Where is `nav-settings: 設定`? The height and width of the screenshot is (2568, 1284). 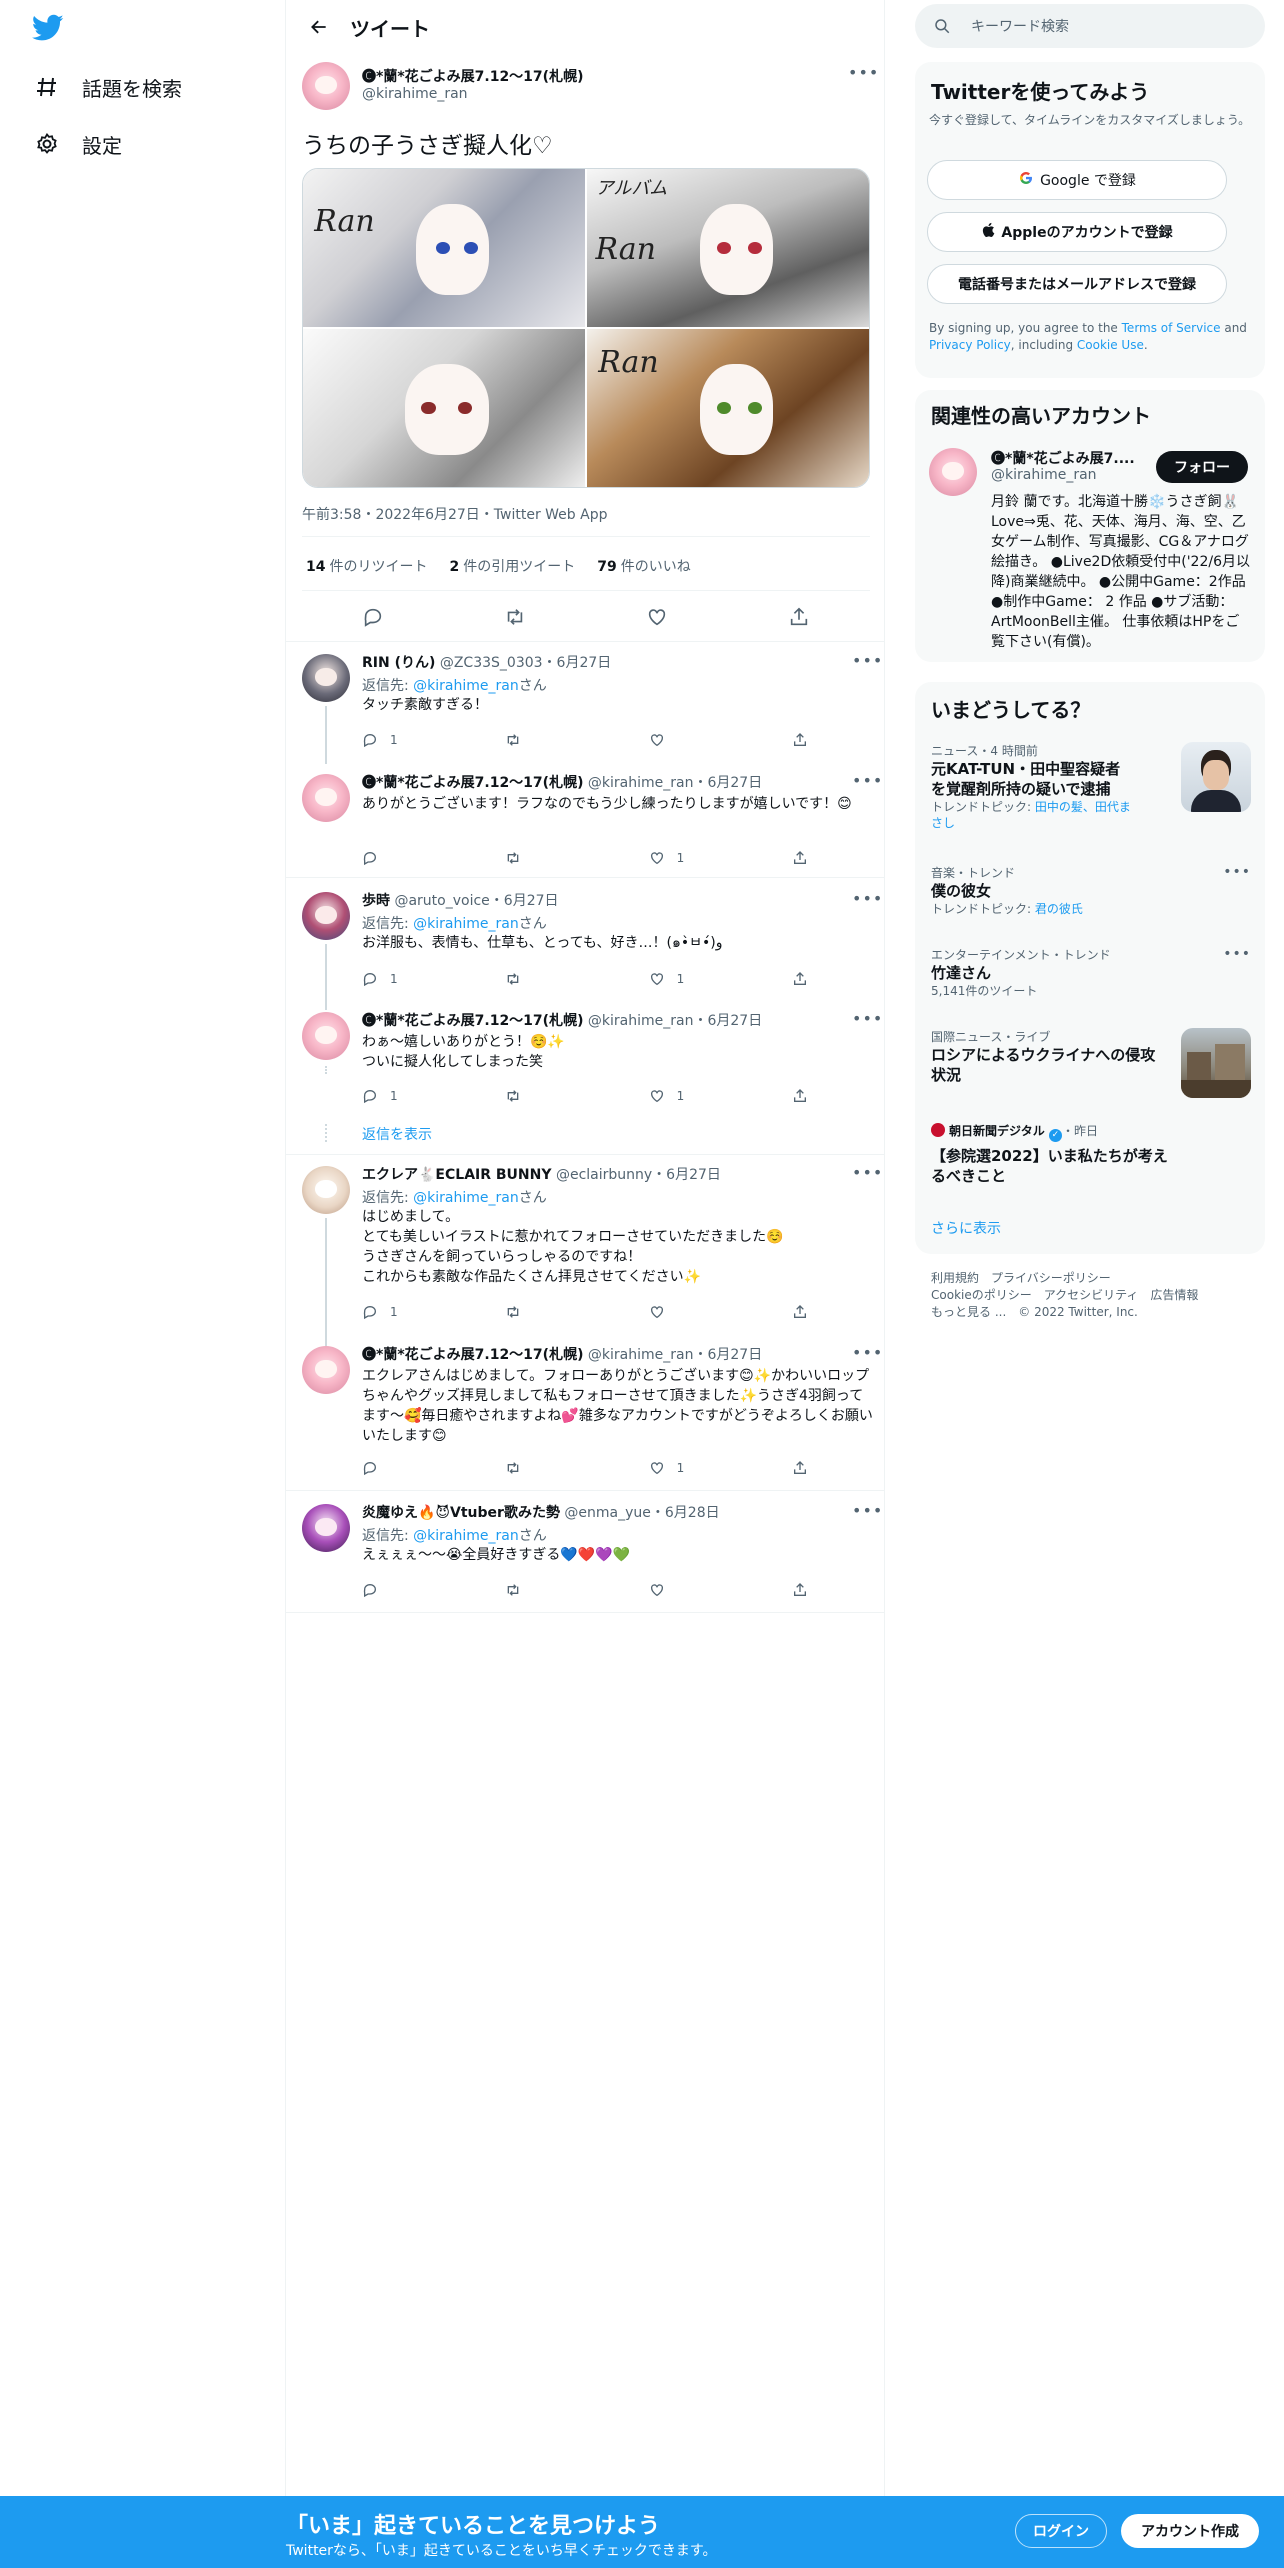
nav-settings: 設定 is located at coordinates (78, 144).